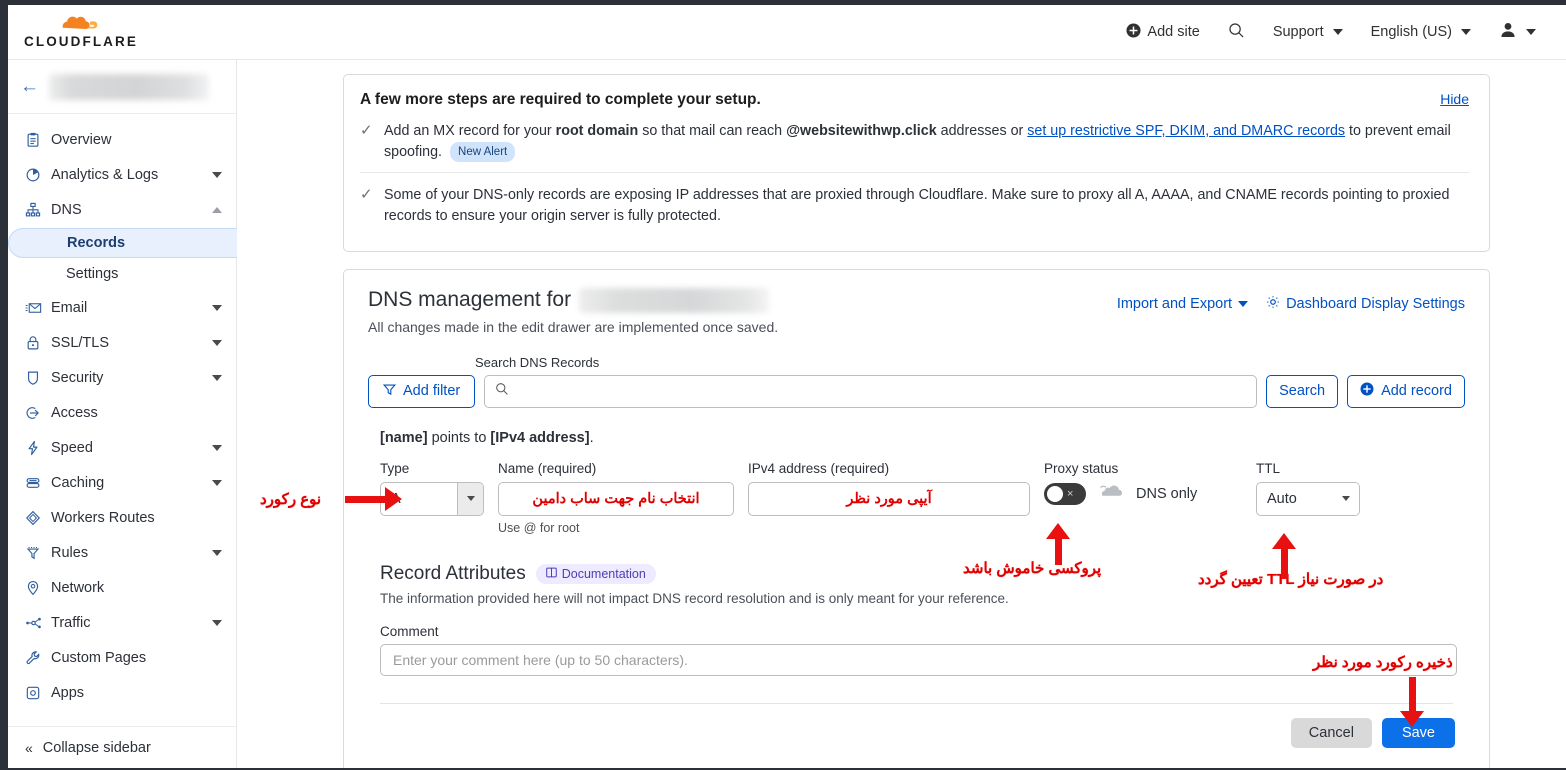 The image size is (1566, 770). I want to click on name-input: انتخاب نام جهت ساب دامین, so click(616, 498).